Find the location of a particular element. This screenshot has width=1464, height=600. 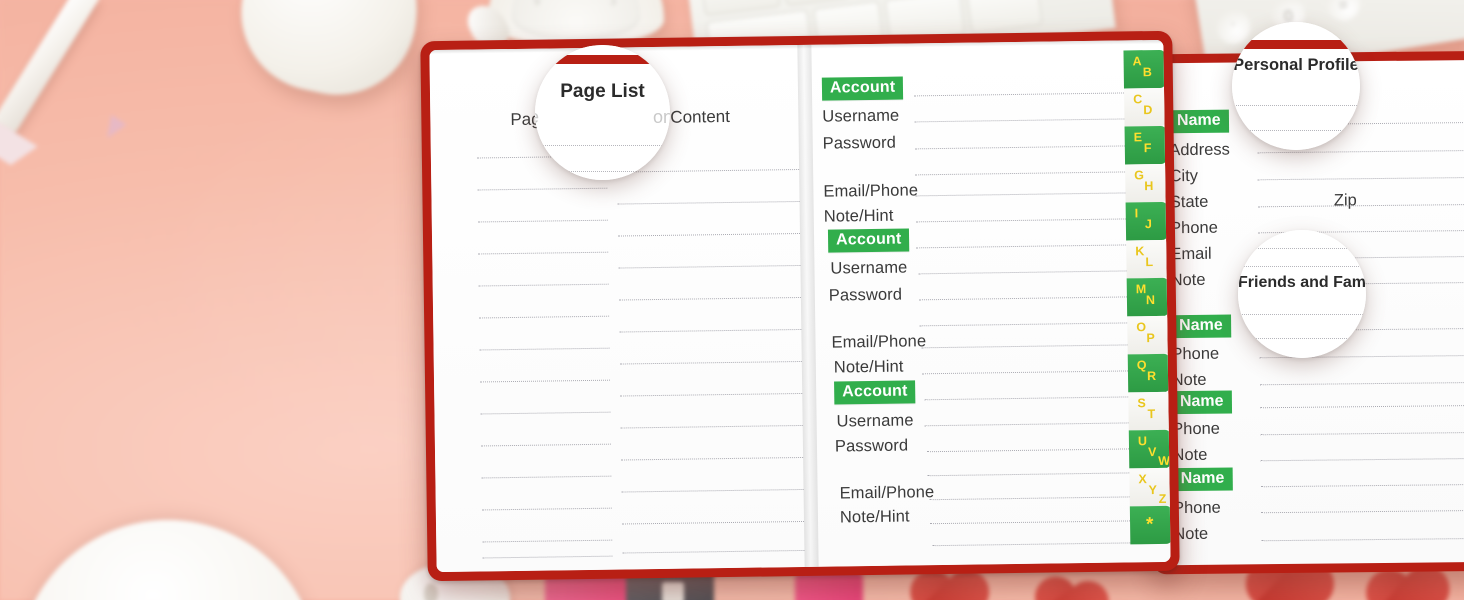

tab-letter: Z is located at coordinates (1162, 499).